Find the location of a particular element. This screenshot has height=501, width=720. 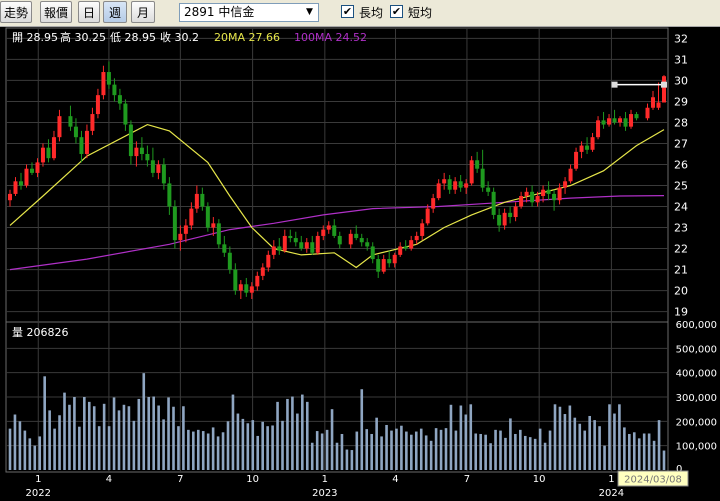

price-tick-label: 31 is located at coordinates (681, 59).